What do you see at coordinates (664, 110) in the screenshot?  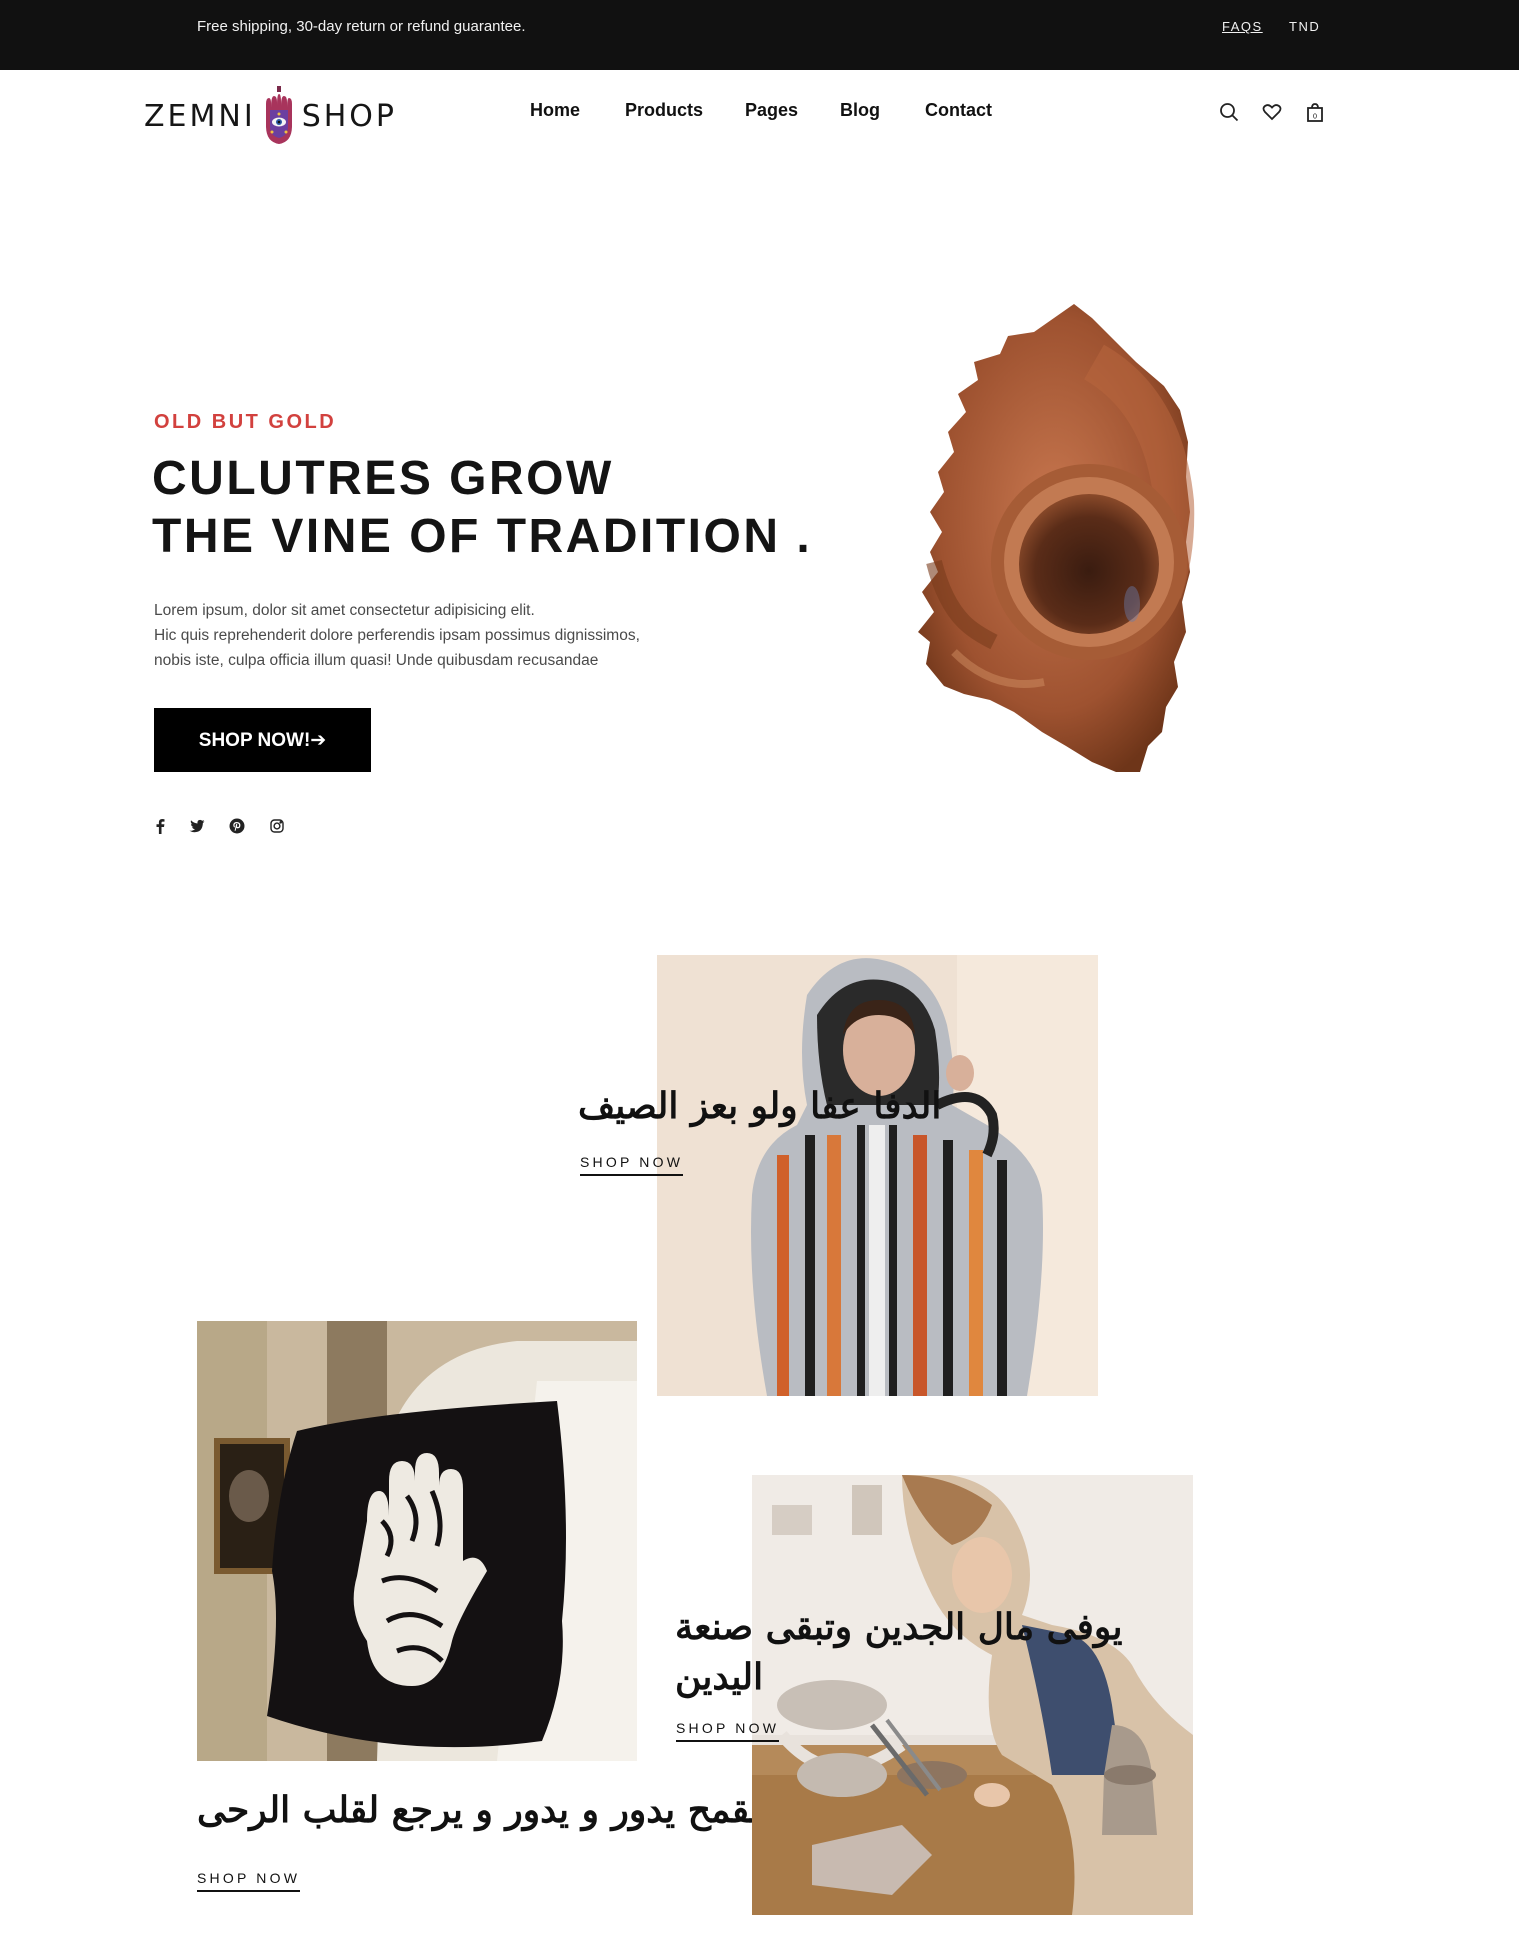 I see `nav-products: Products` at bounding box center [664, 110].